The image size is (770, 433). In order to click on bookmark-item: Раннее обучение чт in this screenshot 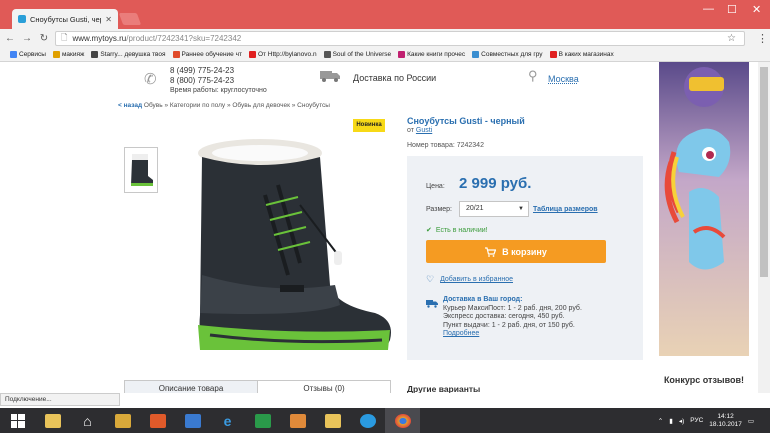, I will do `click(207, 54)`.